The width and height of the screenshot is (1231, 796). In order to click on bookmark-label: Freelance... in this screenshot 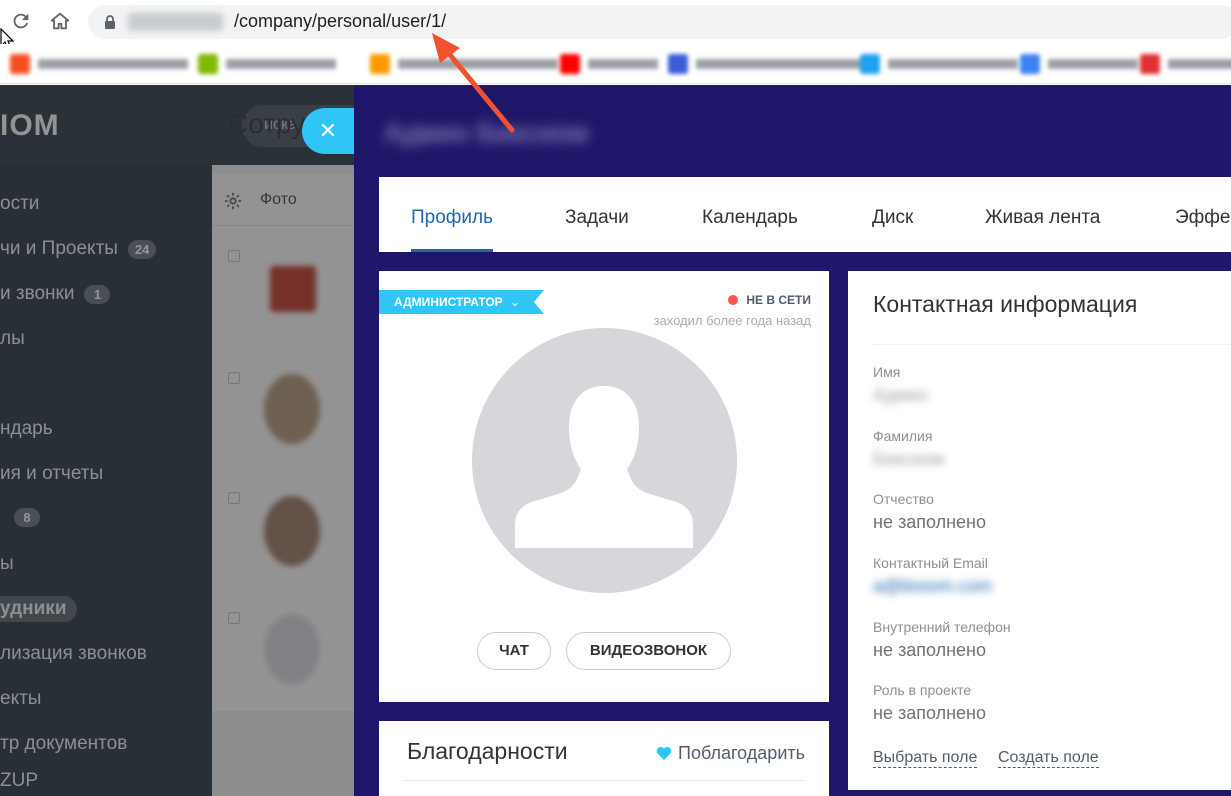, I will do `click(781, 64)`.